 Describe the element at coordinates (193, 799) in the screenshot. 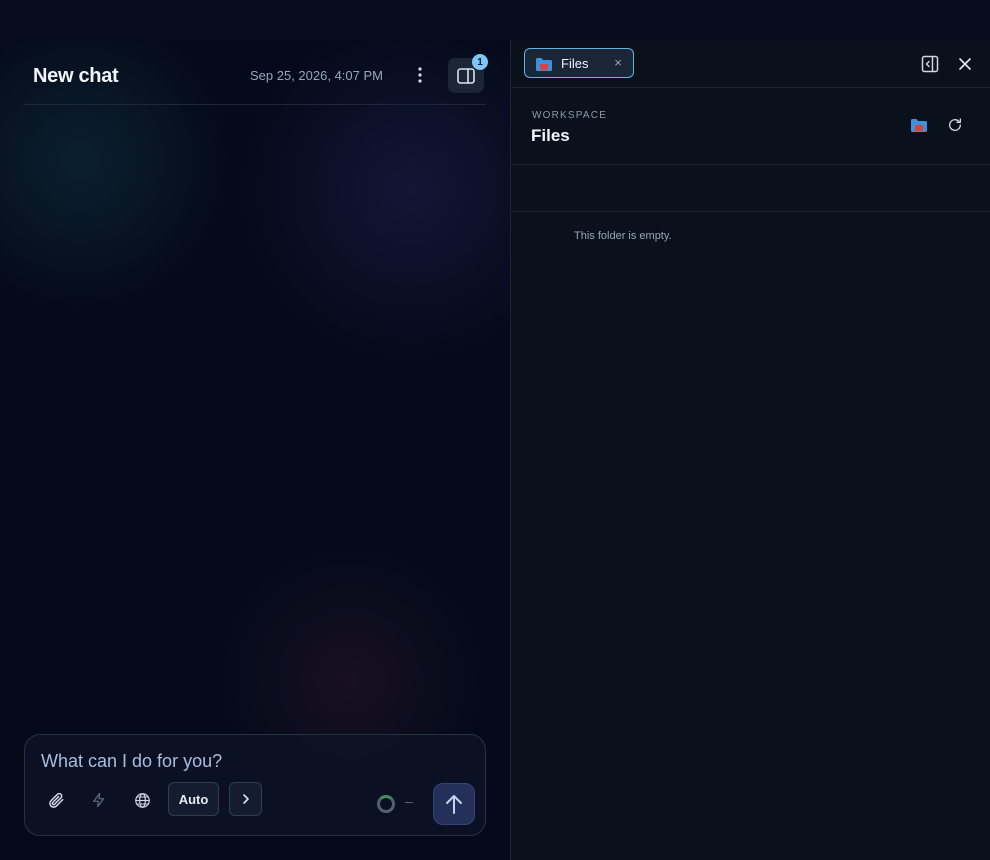

I see `mode-select-button: Auto` at that location.